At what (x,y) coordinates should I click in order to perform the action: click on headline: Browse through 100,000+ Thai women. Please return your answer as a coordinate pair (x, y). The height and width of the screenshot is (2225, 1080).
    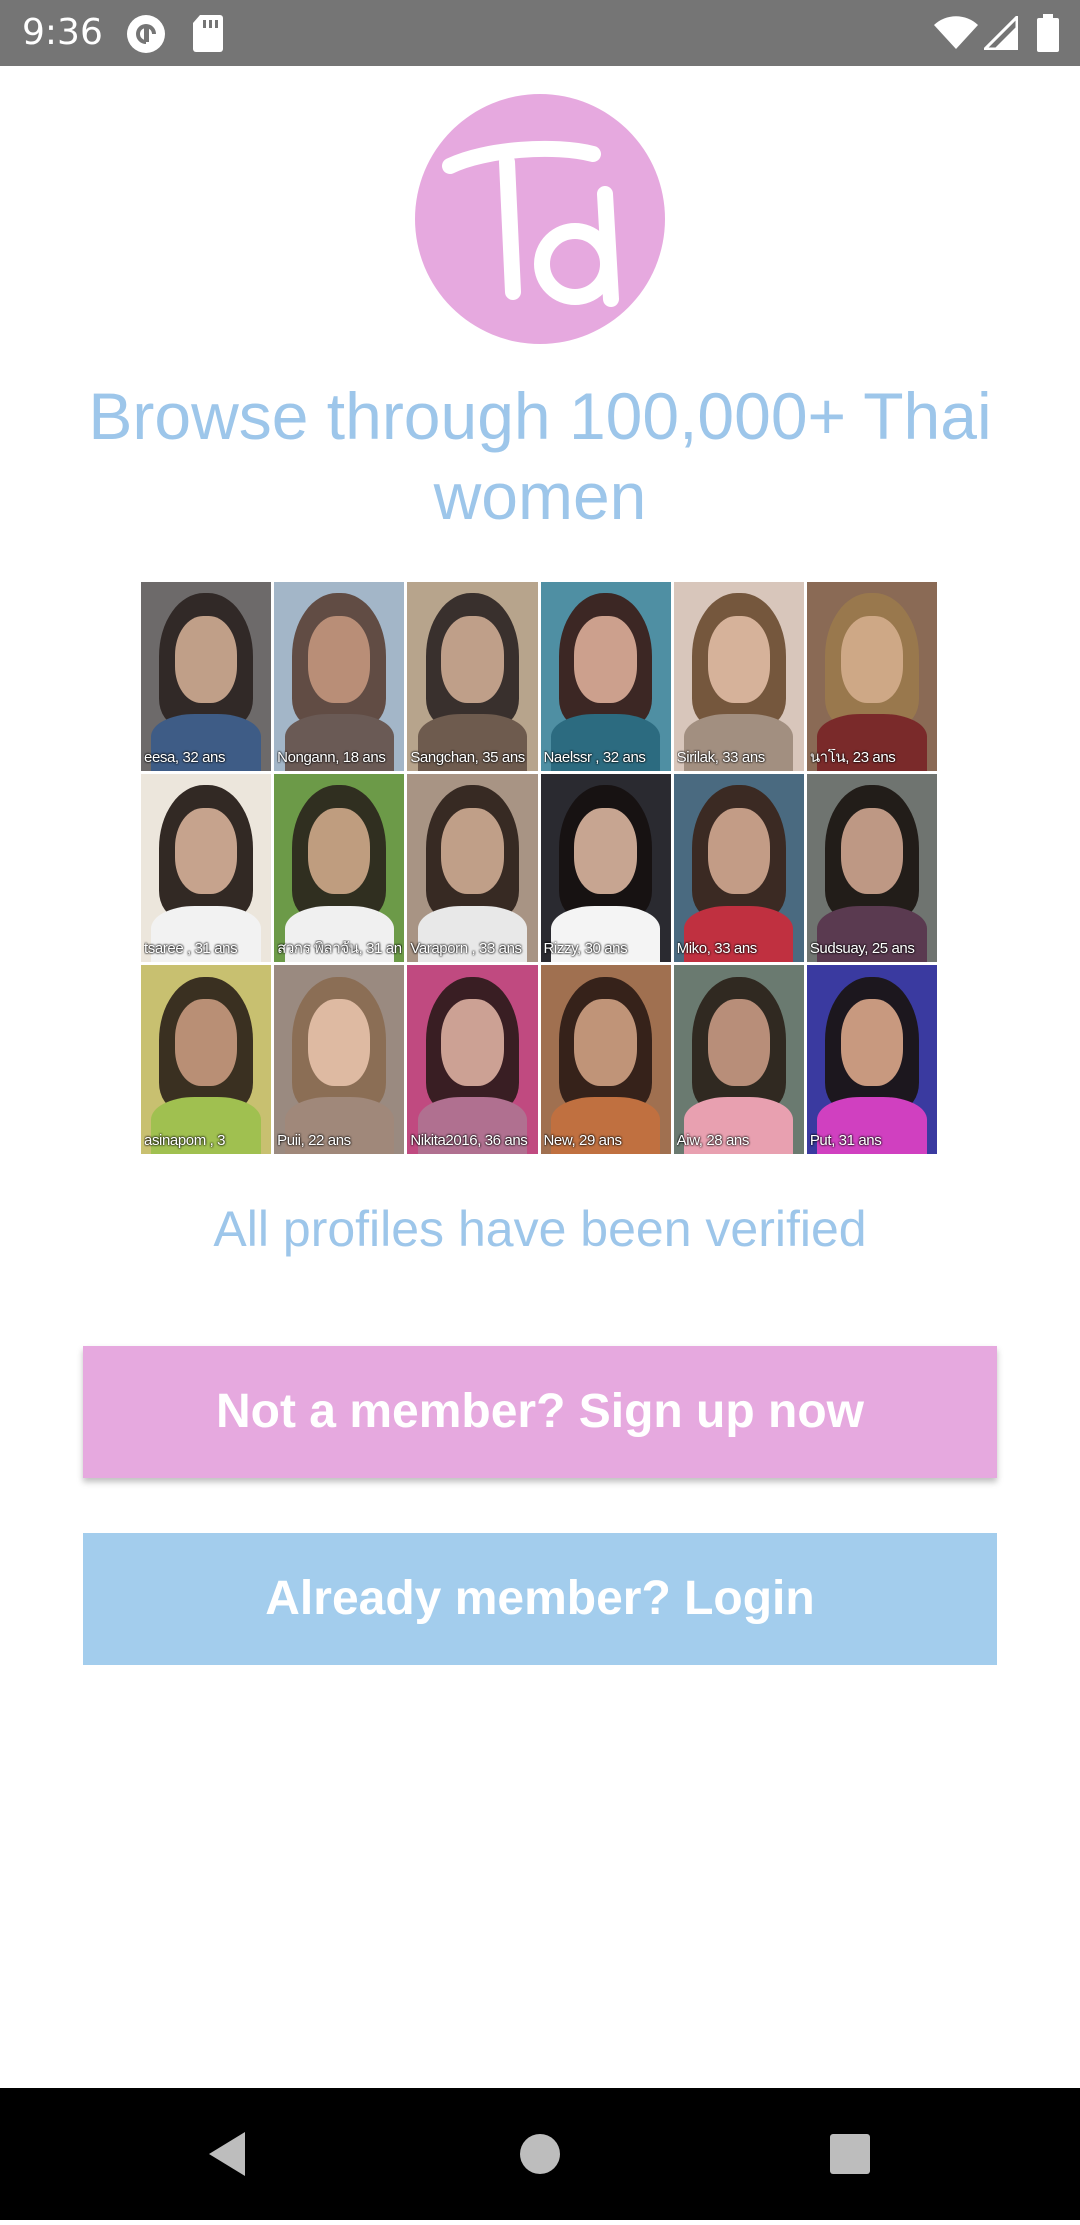
    Looking at the image, I should click on (540, 456).